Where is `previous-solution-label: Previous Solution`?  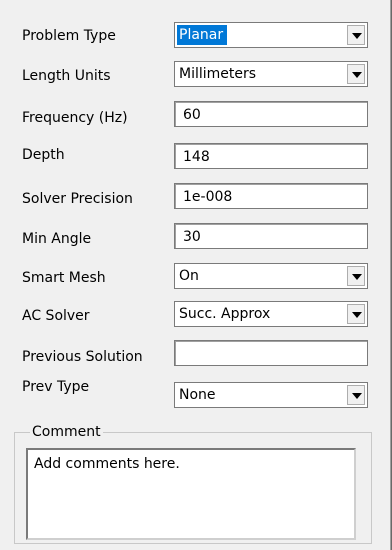 previous-solution-label: Previous Solution is located at coordinates (82, 357).